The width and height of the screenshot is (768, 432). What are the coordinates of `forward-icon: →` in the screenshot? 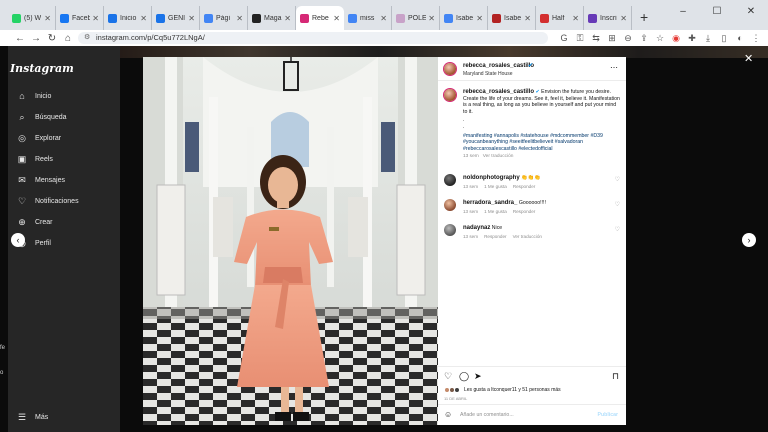 It's located at (36, 38).